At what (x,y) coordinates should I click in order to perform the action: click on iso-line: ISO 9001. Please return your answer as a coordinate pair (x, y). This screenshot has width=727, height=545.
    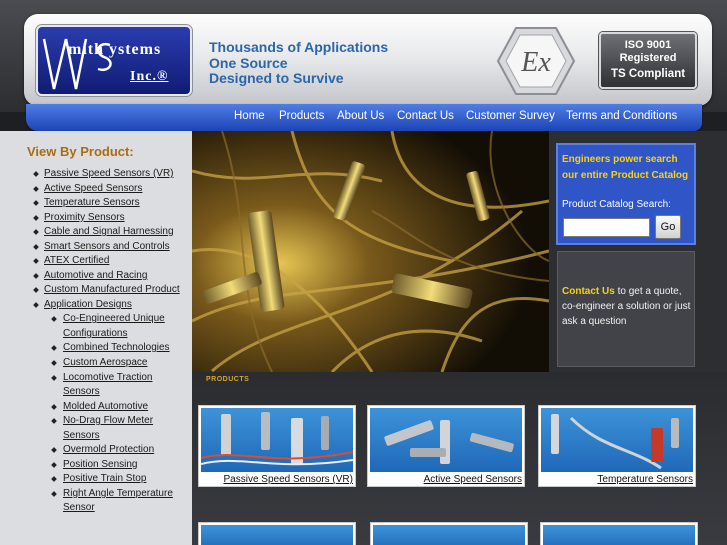
    Looking at the image, I should click on (648, 45).